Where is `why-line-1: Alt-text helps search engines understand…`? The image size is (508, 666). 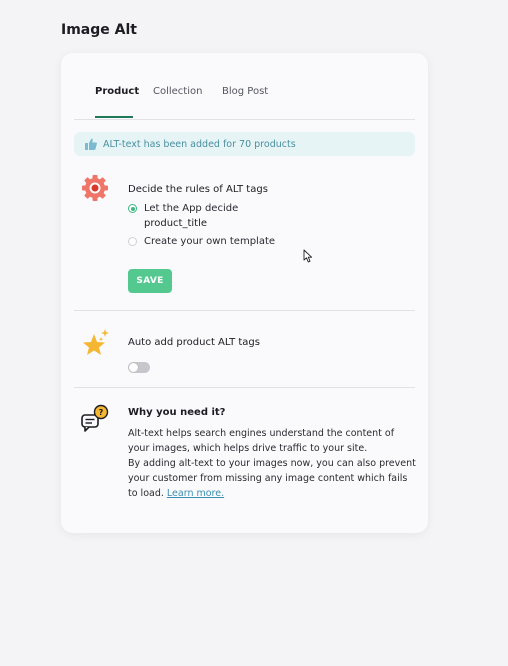
why-line-1: Alt-text helps search engines understand… is located at coordinates (261, 441).